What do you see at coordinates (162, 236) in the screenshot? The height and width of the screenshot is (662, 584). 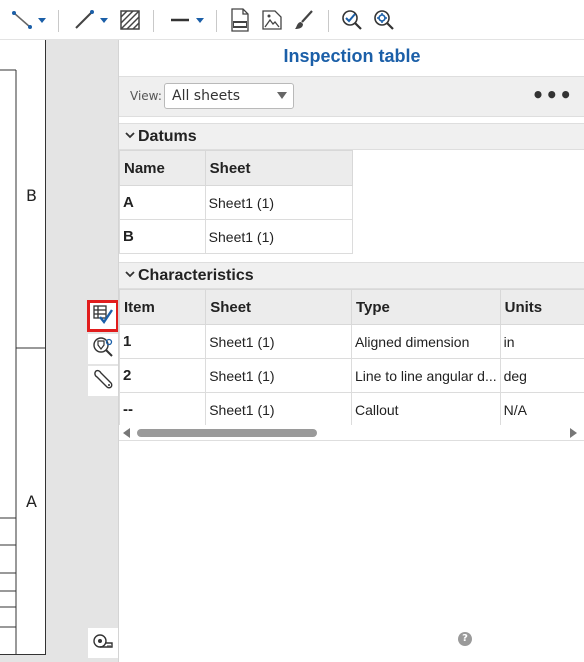 I see `datum-name: B` at bounding box center [162, 236].